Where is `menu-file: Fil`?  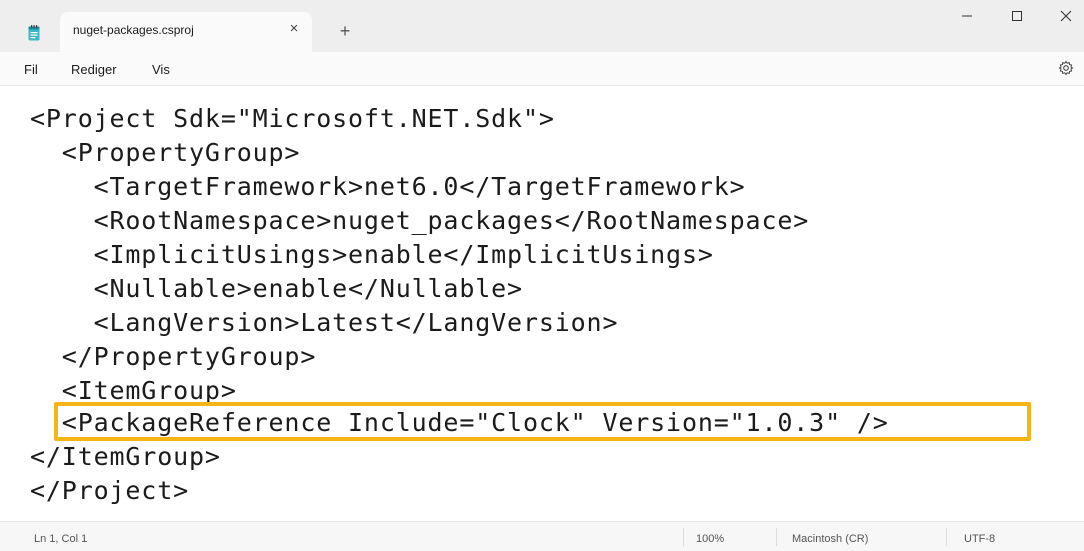 menu-file: Fil is located at coordinates (31, 69).